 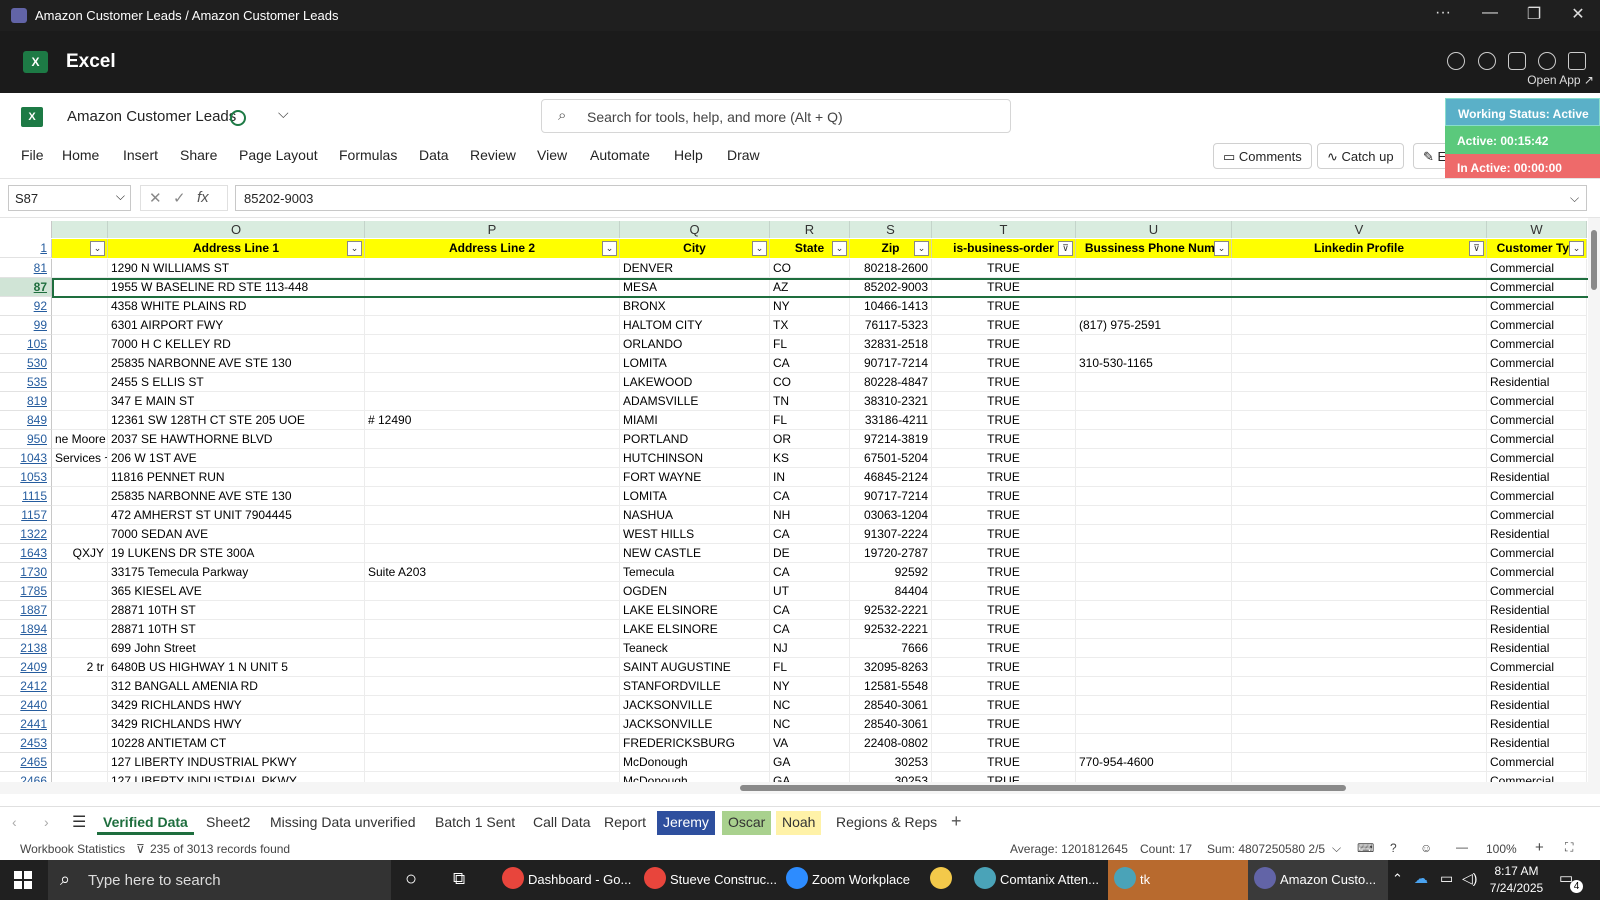 I want to click on sheet-tab: Noah, so click(x=799, y=823).